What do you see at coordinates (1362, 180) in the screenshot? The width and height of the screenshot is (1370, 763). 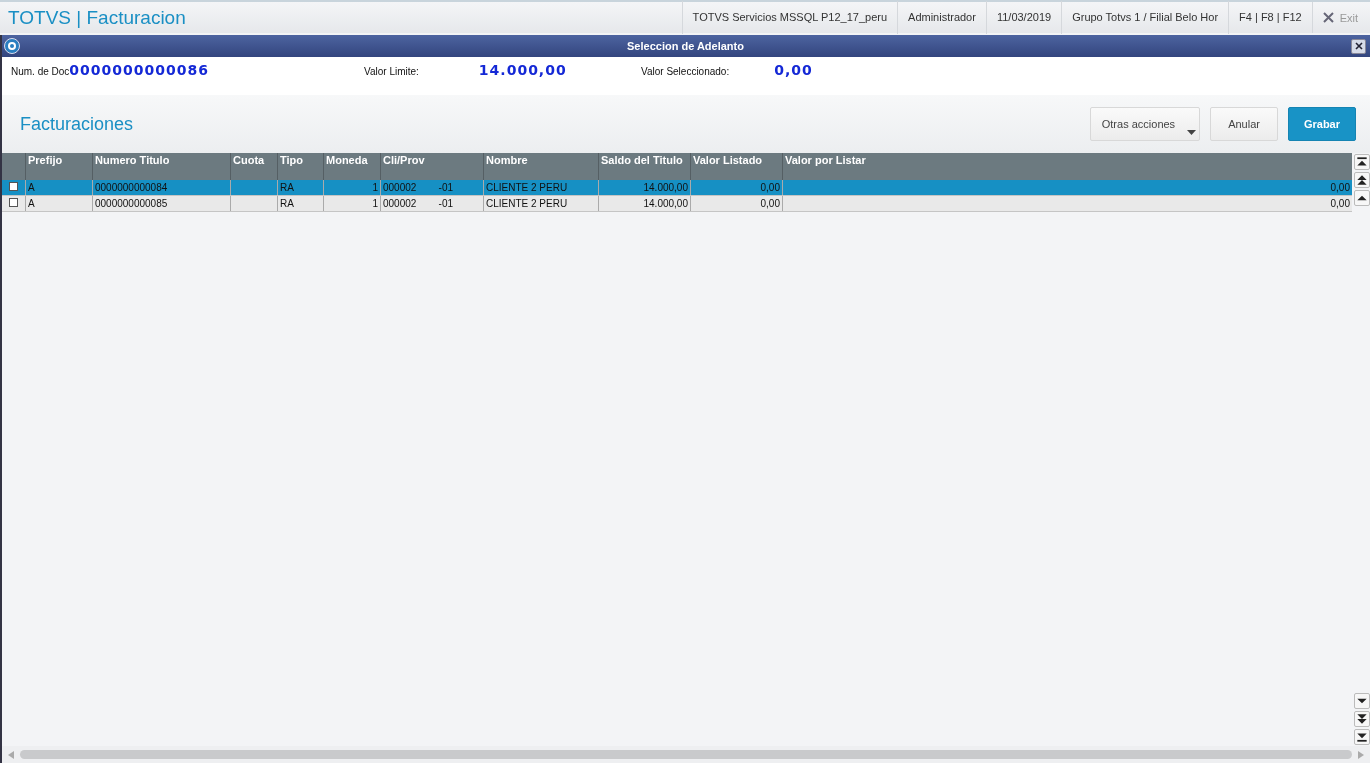 I see `page-up-icon` at bounding box center [1362, 180].